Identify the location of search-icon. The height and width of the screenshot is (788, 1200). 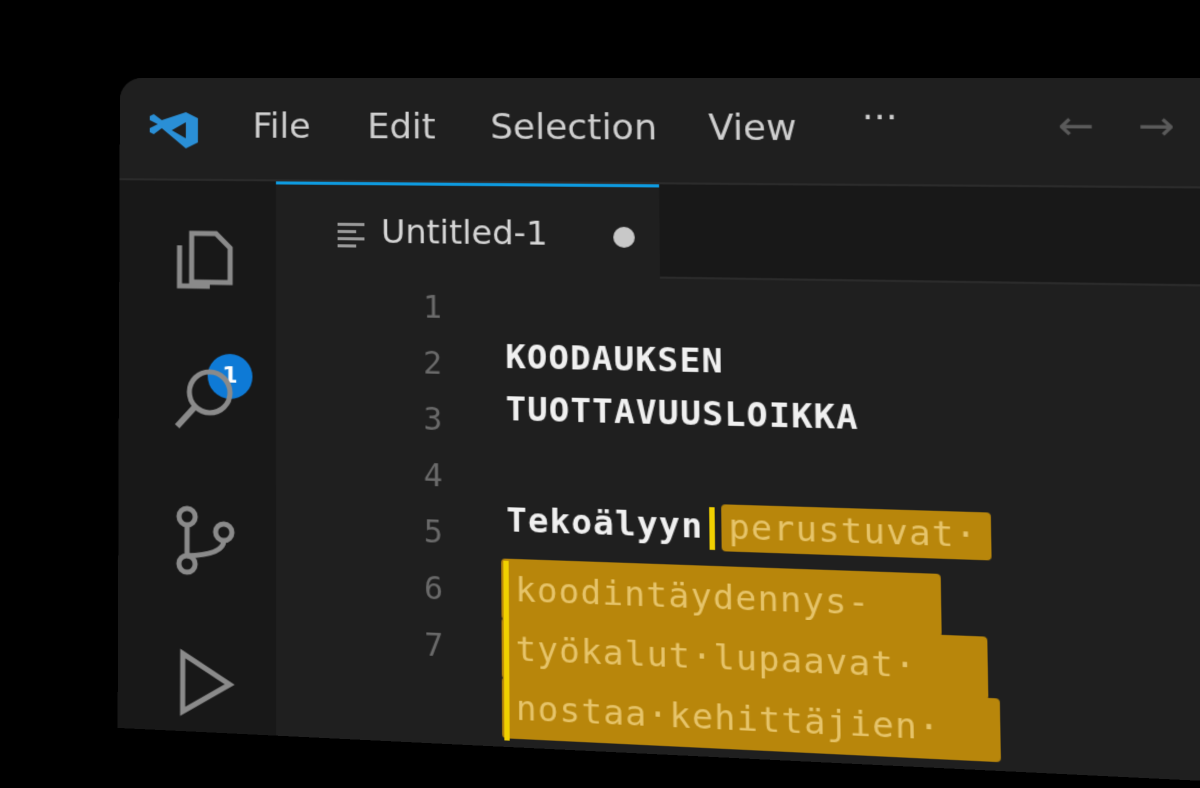
(204, 399).